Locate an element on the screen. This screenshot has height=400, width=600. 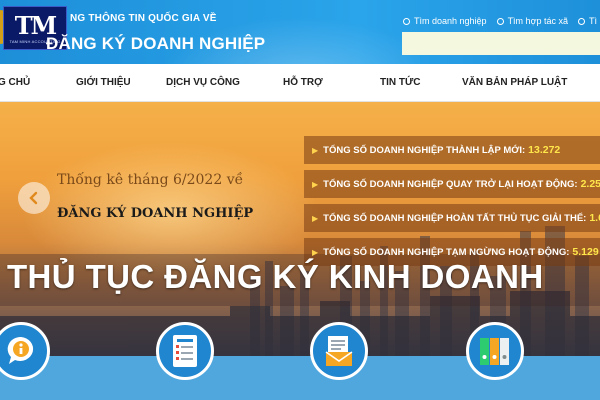
stat-value: 2.253 is located at coordinates (590, 184).